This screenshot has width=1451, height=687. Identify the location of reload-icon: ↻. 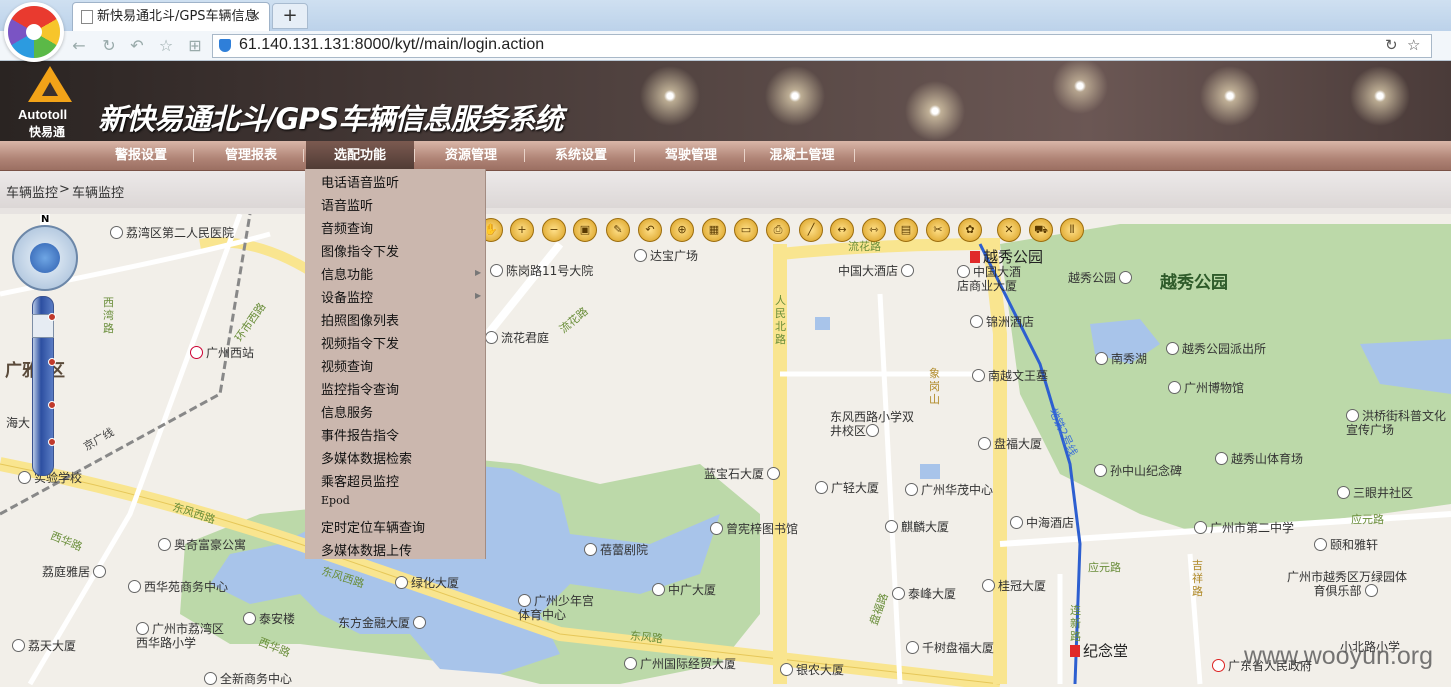
(1391, 45).